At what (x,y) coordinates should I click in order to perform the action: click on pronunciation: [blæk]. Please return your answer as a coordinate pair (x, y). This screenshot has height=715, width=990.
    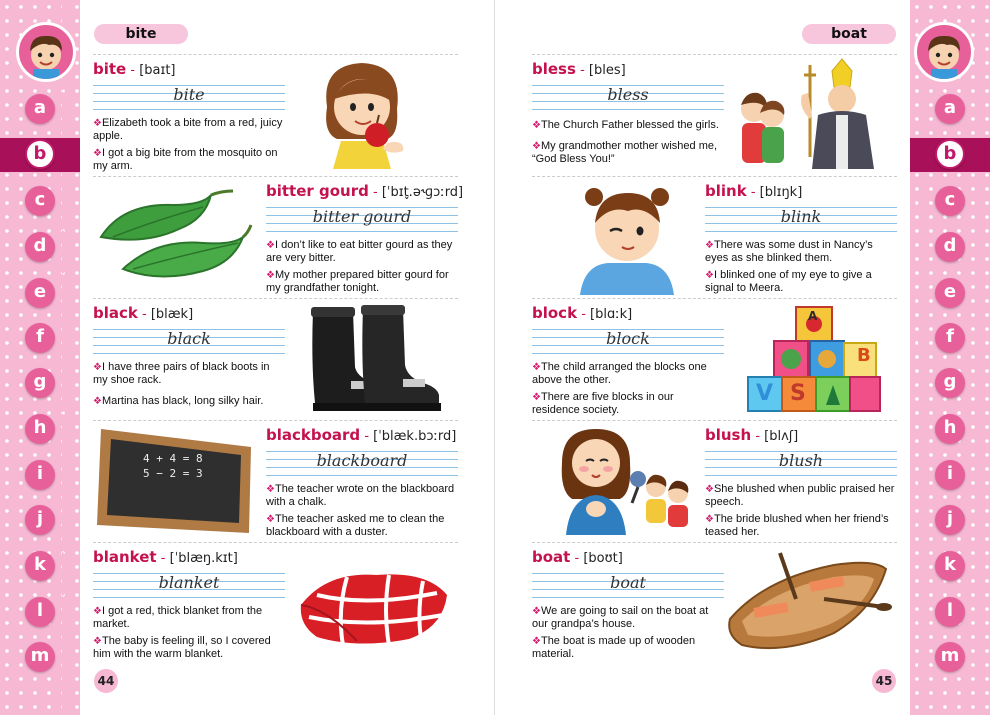
    Looking at the image, I should click on (172, 314).